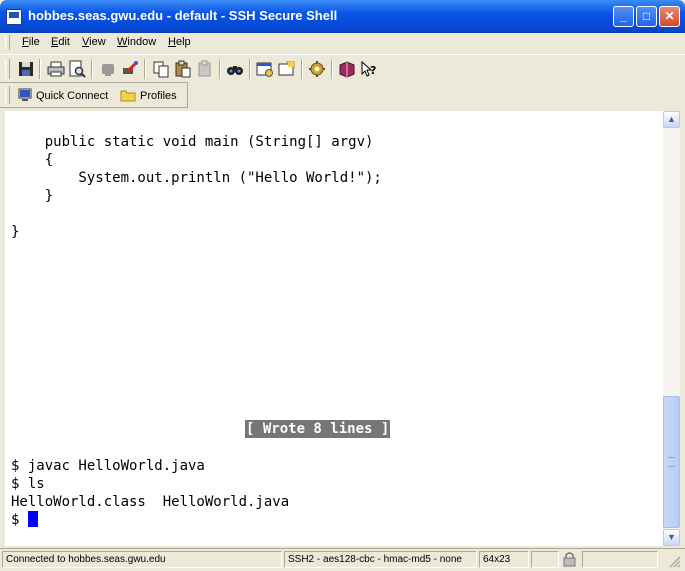  What do you see at coordinates (161, 69) in the screenshot?
I see `copy-icon` at bounding box center [161, 69].